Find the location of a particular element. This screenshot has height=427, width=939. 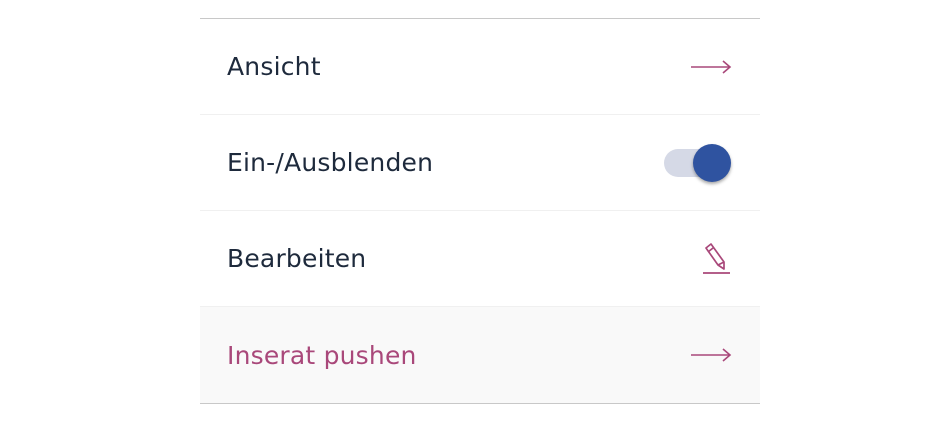

menu-item-ein-ausblenden: Ein-/Ausblenden is located at coordinates (480, 163).